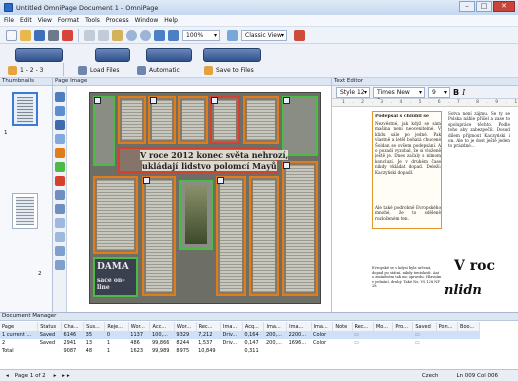 This screenshot has height=381, width=518. Describe the element at coordinates (60, 265) in the screenshot. I see `deskew-icon` at that location.